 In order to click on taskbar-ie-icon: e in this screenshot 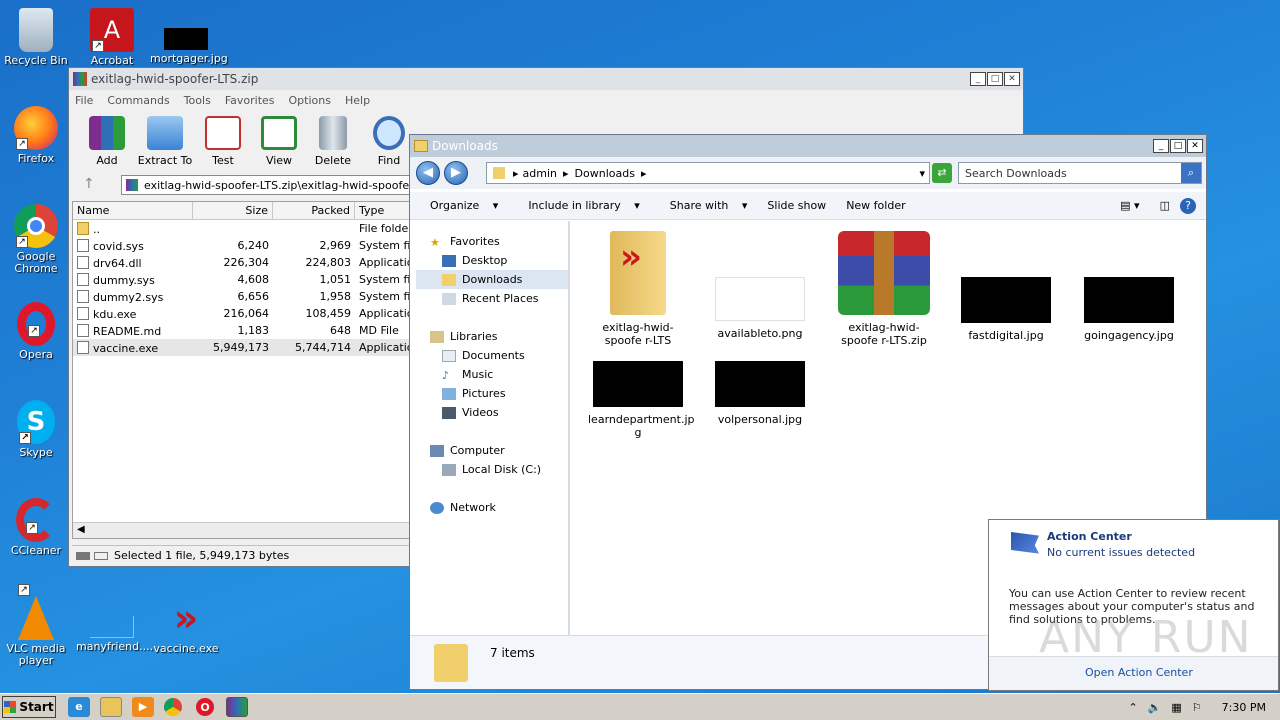, I will do `click(79, 707)`.